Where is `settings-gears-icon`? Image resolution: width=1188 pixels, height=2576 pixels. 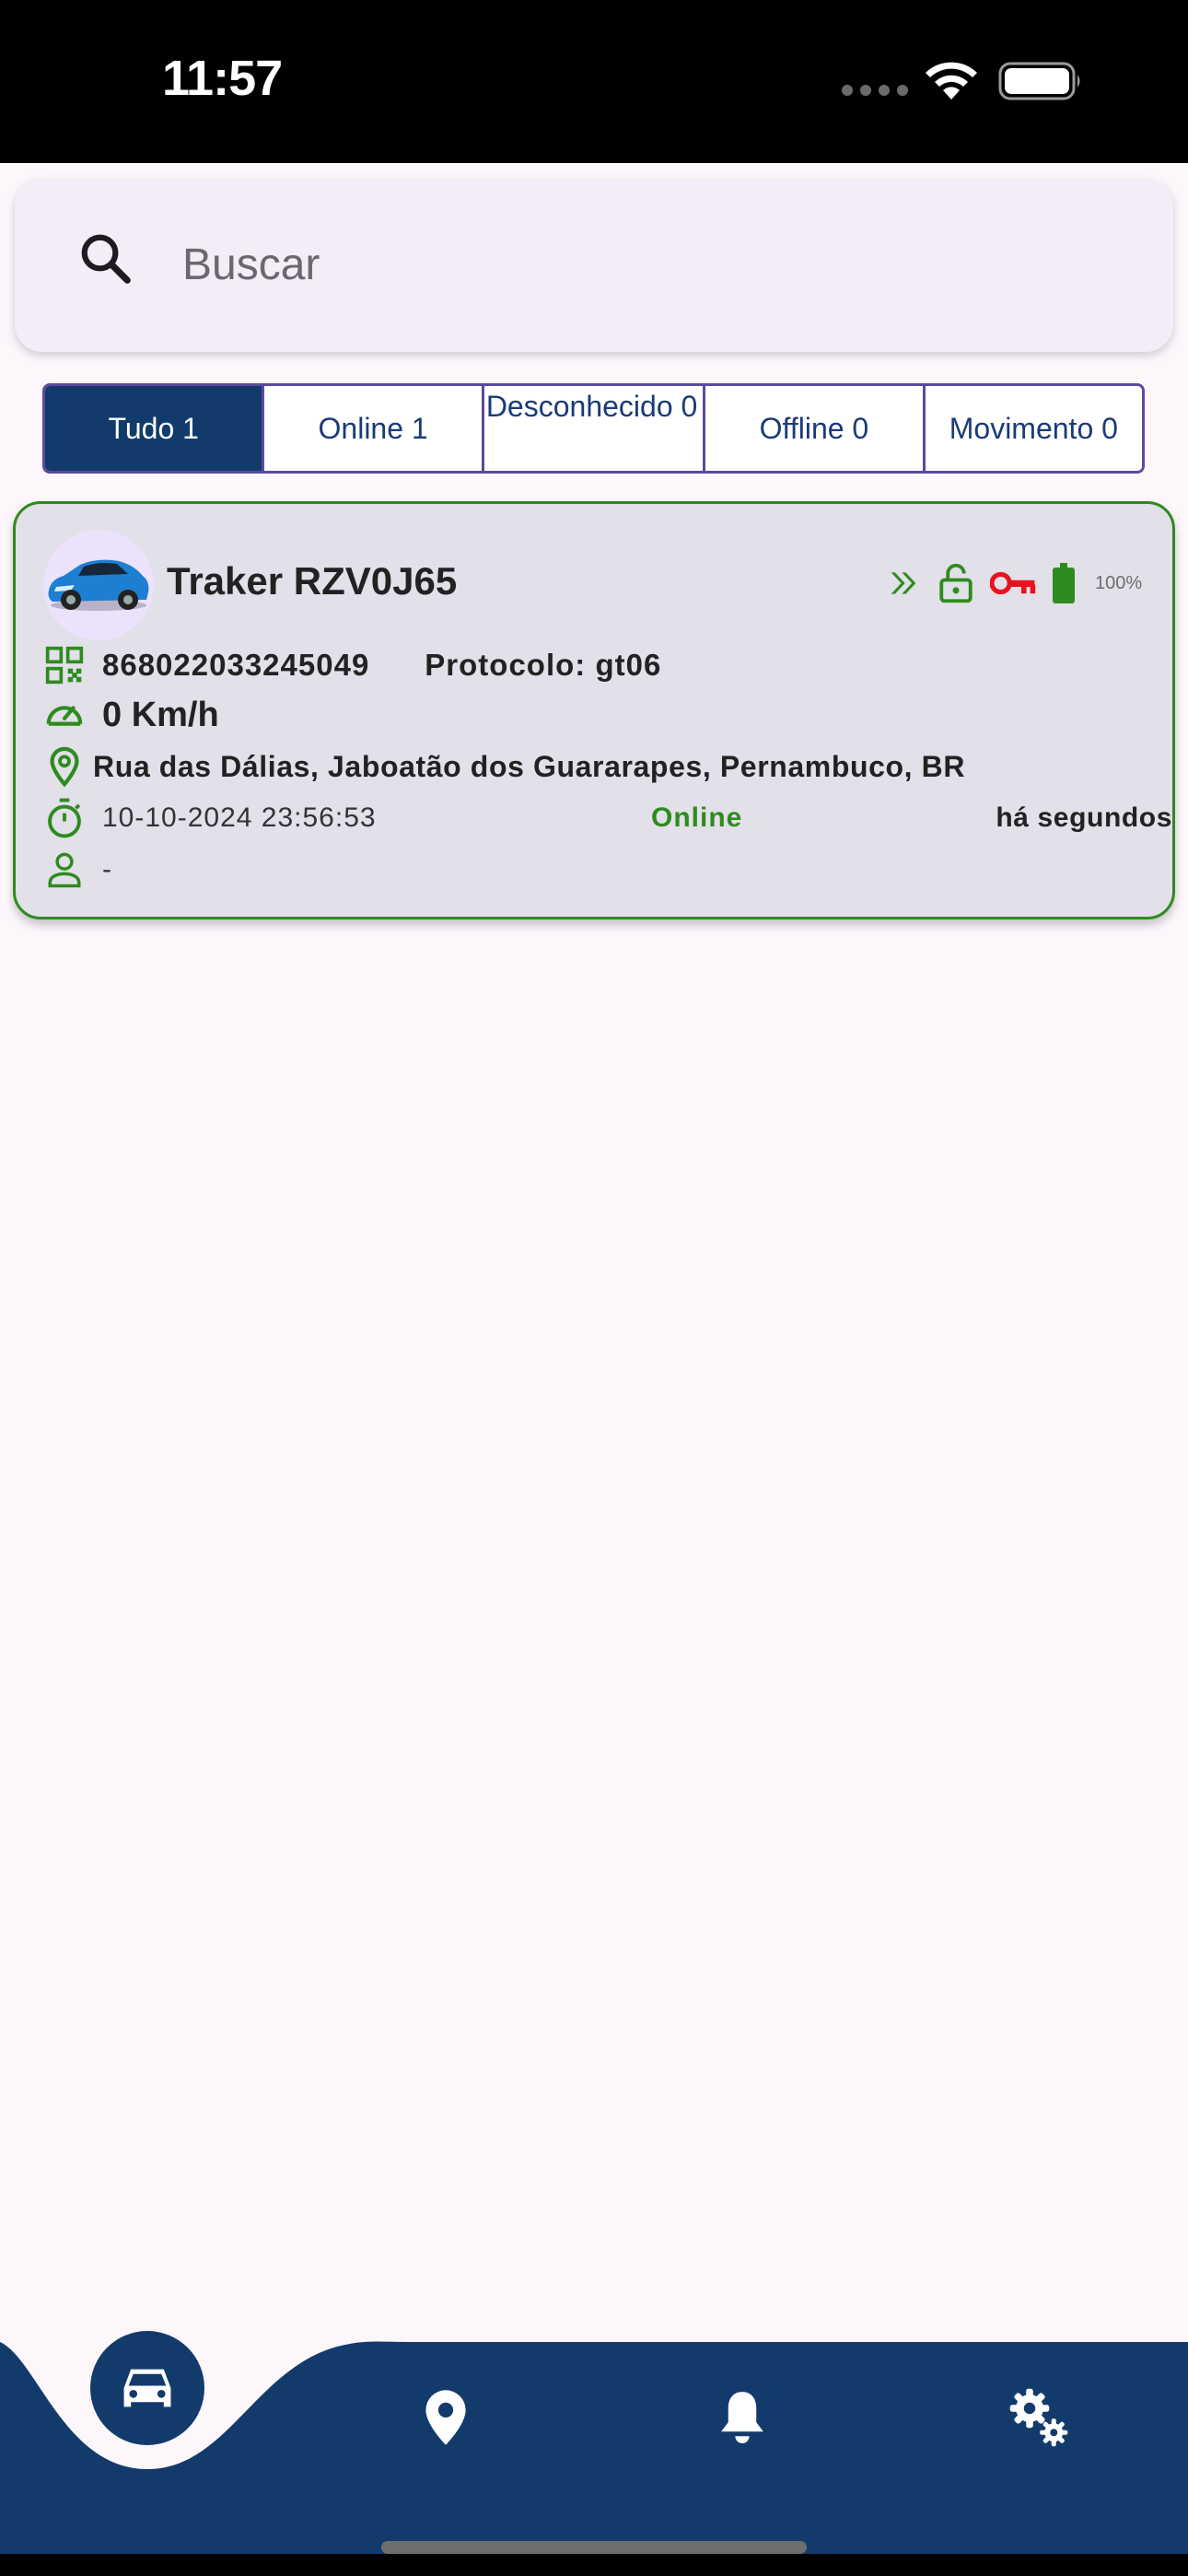
settings-gears-icon is located at coordinates (1038, 2417).